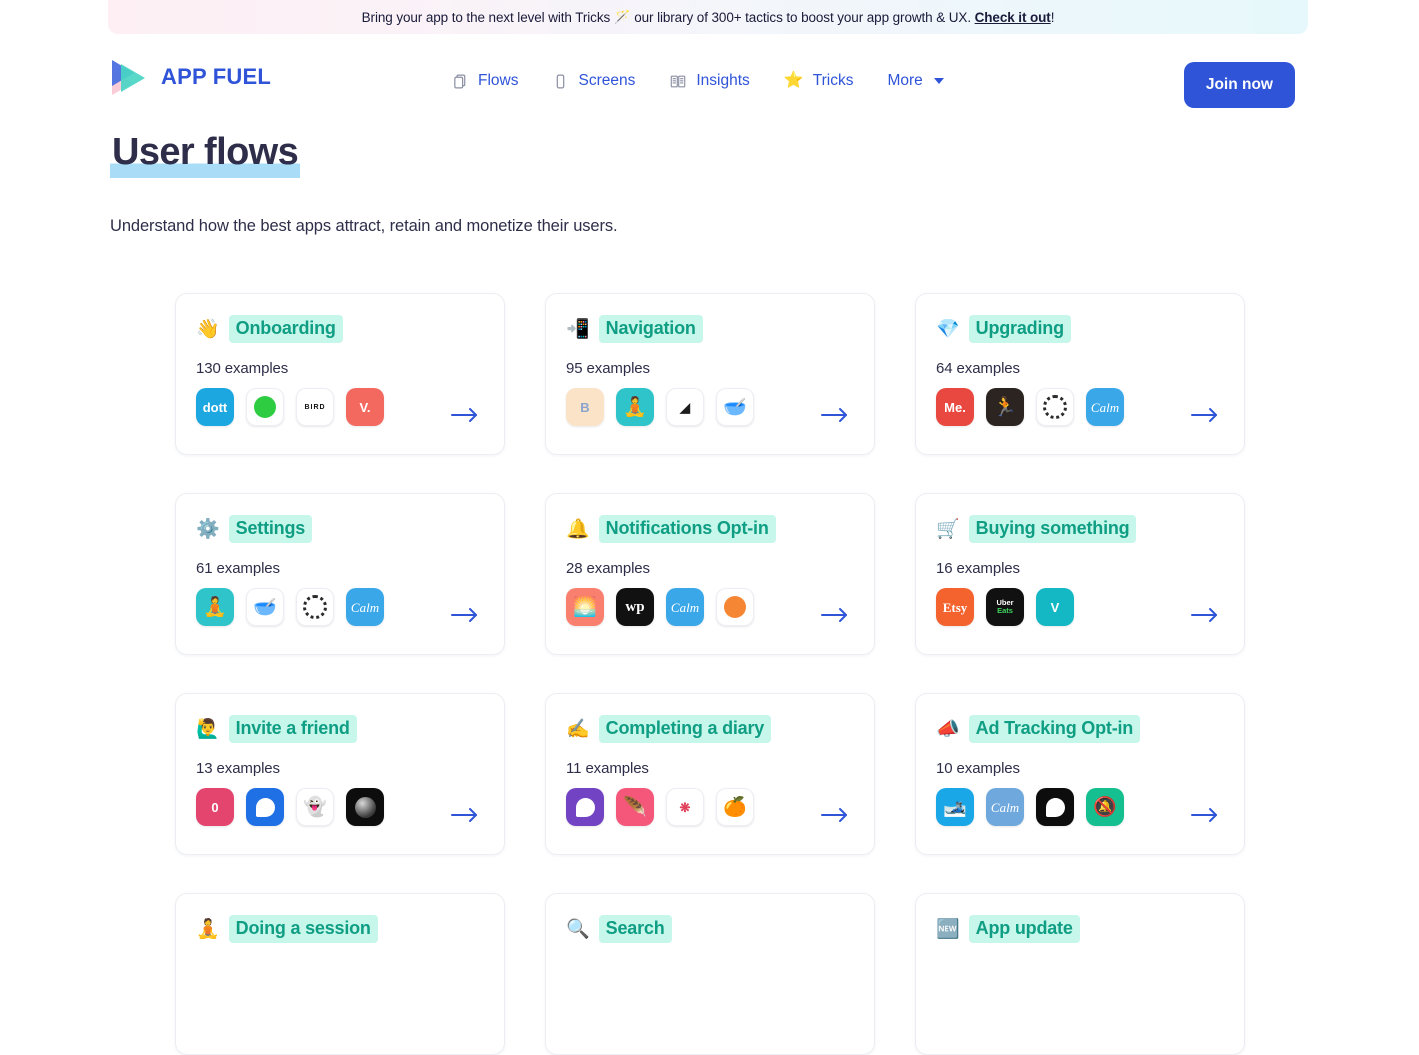 The width and height of the screenshot is (1419, 1055). What do you see at coordinates (915, 81) in the screenshot?
I see `nav-item-more: More` at bounding box center [915, 81].